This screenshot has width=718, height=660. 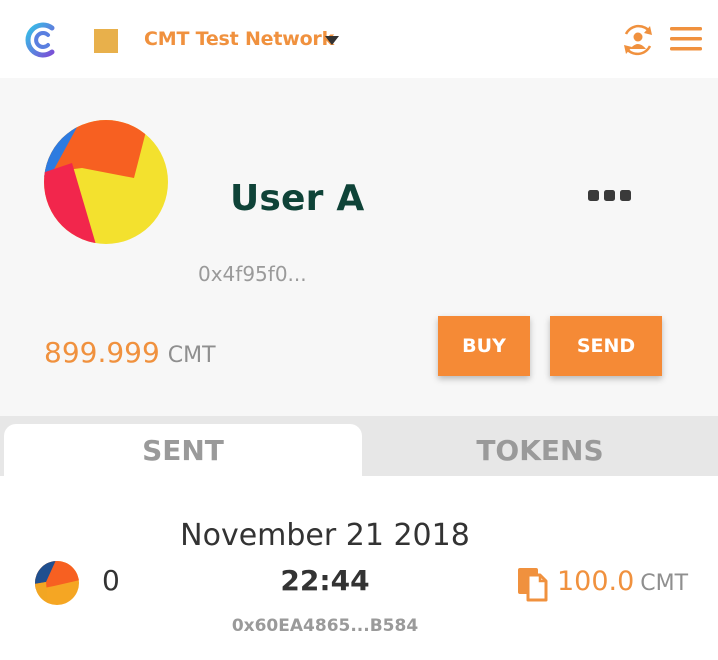 What do you see at coordinates (638, 40) in the screenshot?
I see `account-sync-icon` at bounding box center [638, 40].